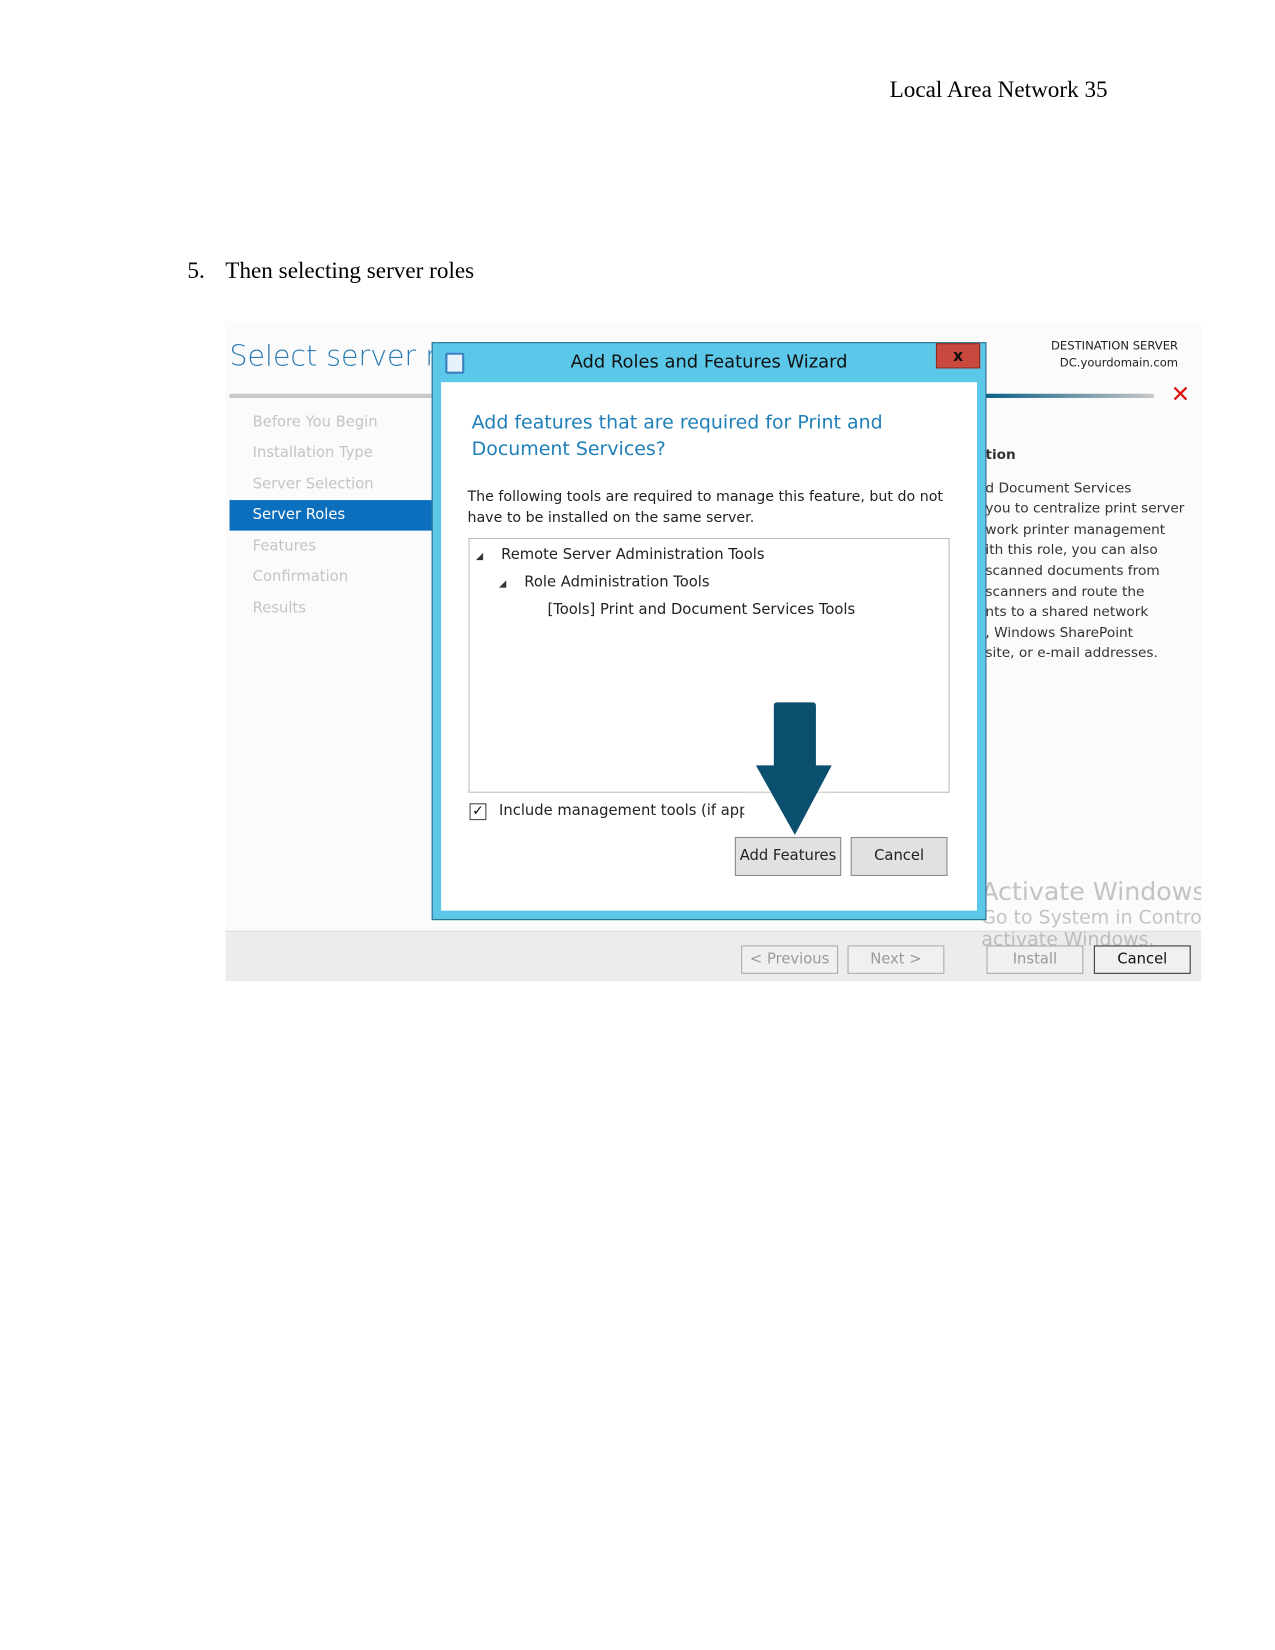  I want to click on destination-value: DC.yourdomain.com, so click(1119, 362).